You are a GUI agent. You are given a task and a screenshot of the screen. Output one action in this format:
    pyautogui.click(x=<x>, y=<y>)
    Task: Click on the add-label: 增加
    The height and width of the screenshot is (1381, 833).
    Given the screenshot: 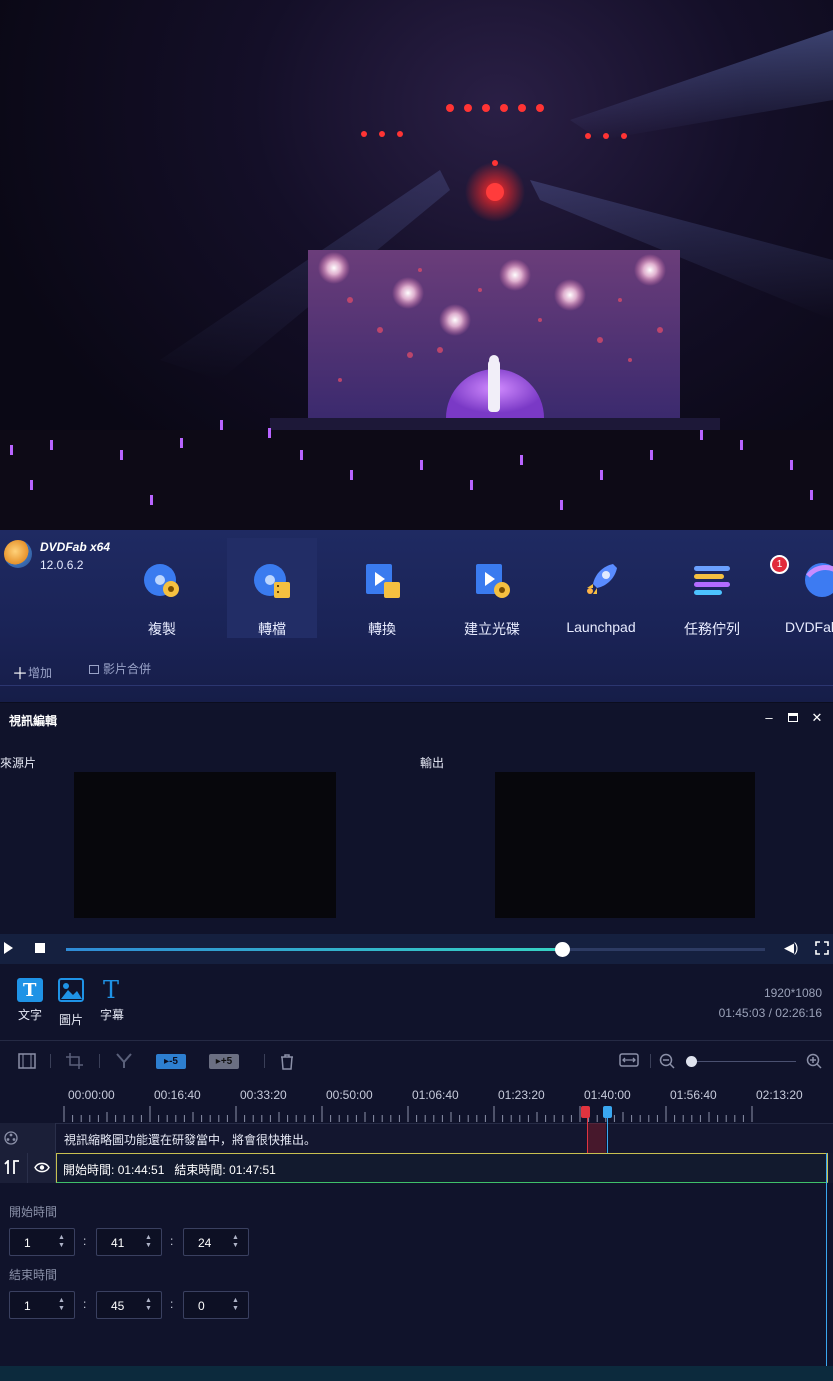 What is the action you would take?
    pyautogui.click(x=40, y=673)
    